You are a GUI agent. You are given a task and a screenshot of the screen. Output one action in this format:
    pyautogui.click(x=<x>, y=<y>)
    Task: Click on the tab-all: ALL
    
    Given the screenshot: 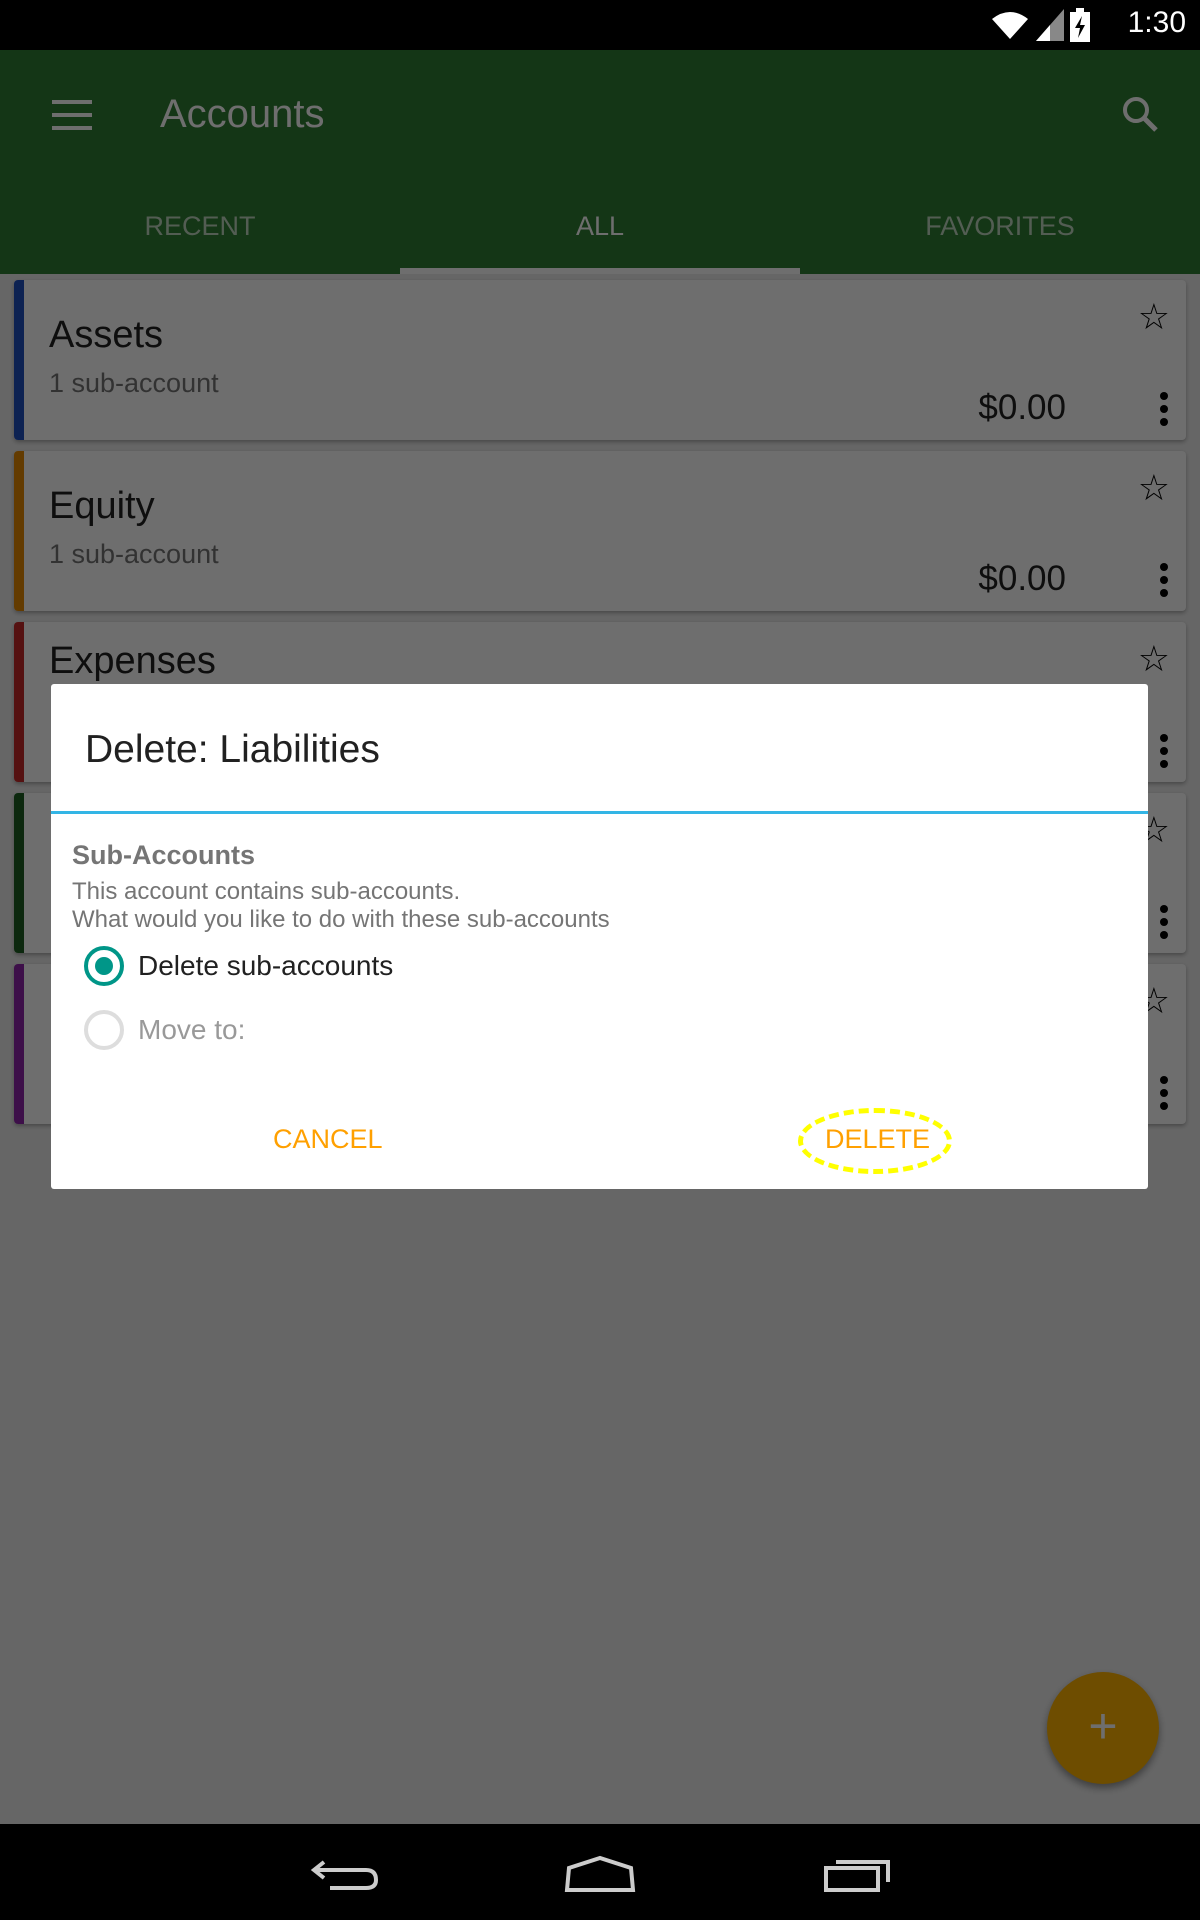 What is the action you would take?
    pyautogui.click(x=600, y=226)
    